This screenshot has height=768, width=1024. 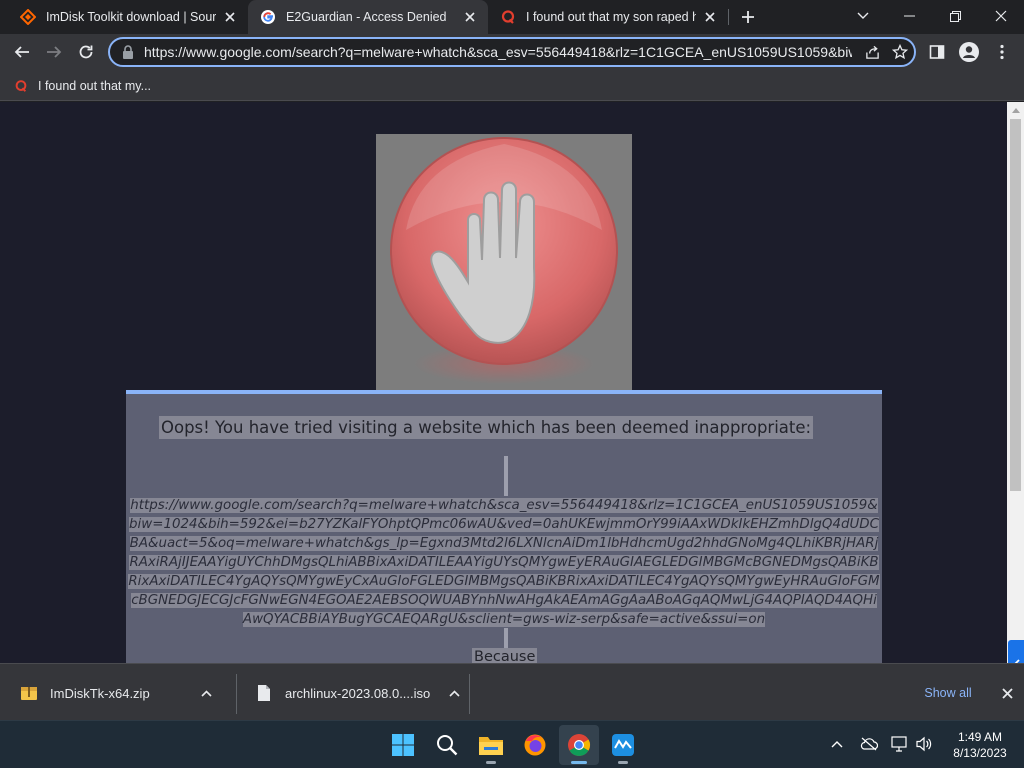 What do you see at coordinates (969, 52) in the screenshot?
I see `profile-button` at bounding box center [969, 52].